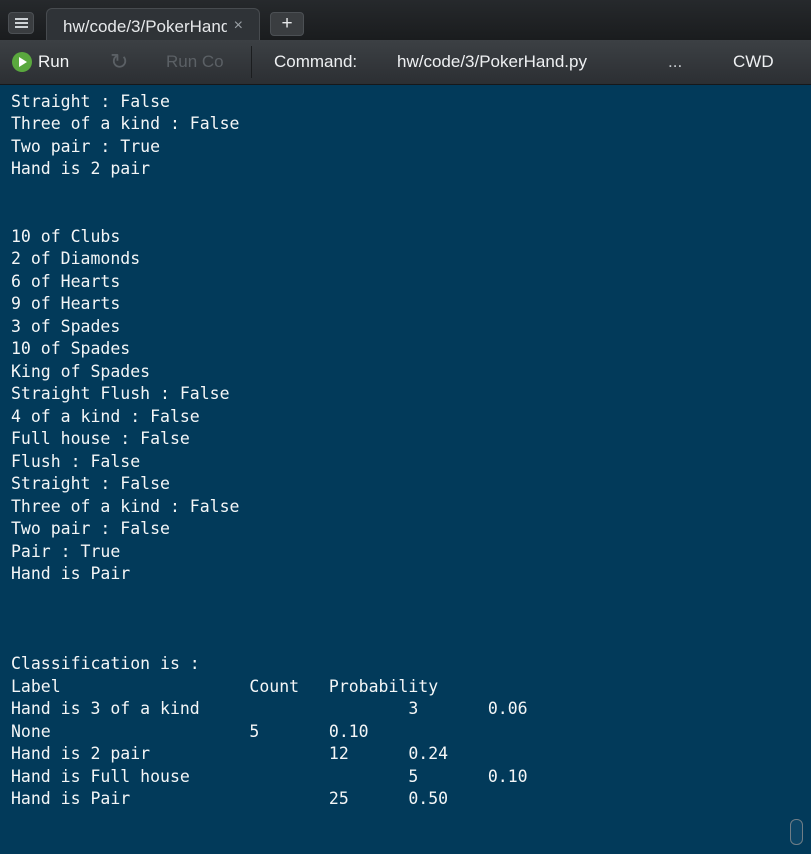 The width and height of the screenshot is (811, 854). I want to click on console-line: Hand is 3 of a kind 3 0.06, so click(269, 708).